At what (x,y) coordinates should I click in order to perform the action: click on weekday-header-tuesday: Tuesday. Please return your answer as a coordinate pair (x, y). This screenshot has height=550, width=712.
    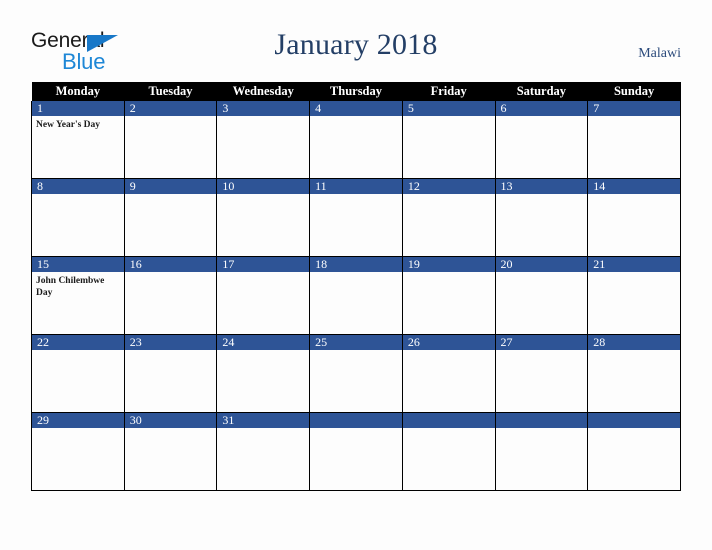
    Looking at the image, I should click on (170, 91).